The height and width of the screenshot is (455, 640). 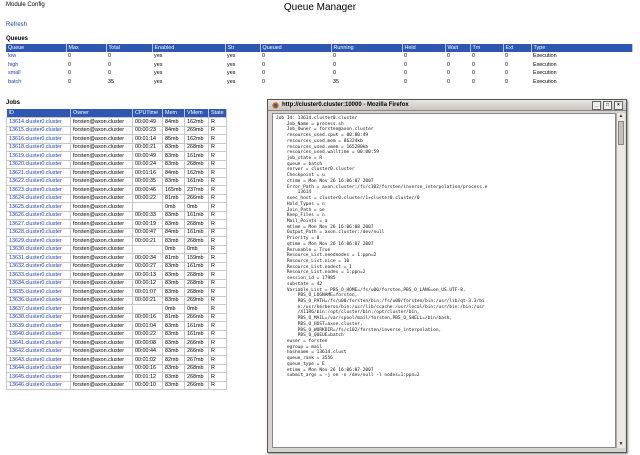 What do you see at coordinates (607, 105) in the screenshot?
I see `maximize-icon: □` at bounding box center [607, 105].